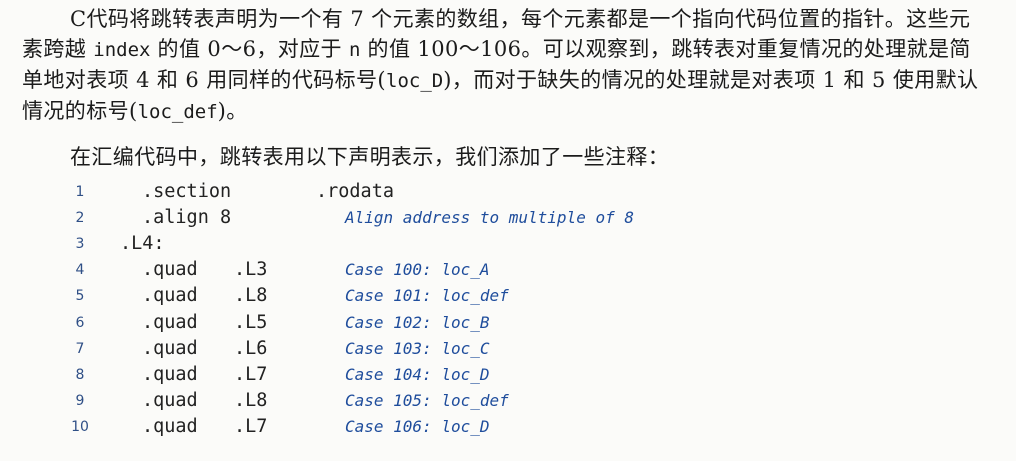  I want to click on code-line: 7 .quad .L6 Case 103: loc_C, so click(508, 349).